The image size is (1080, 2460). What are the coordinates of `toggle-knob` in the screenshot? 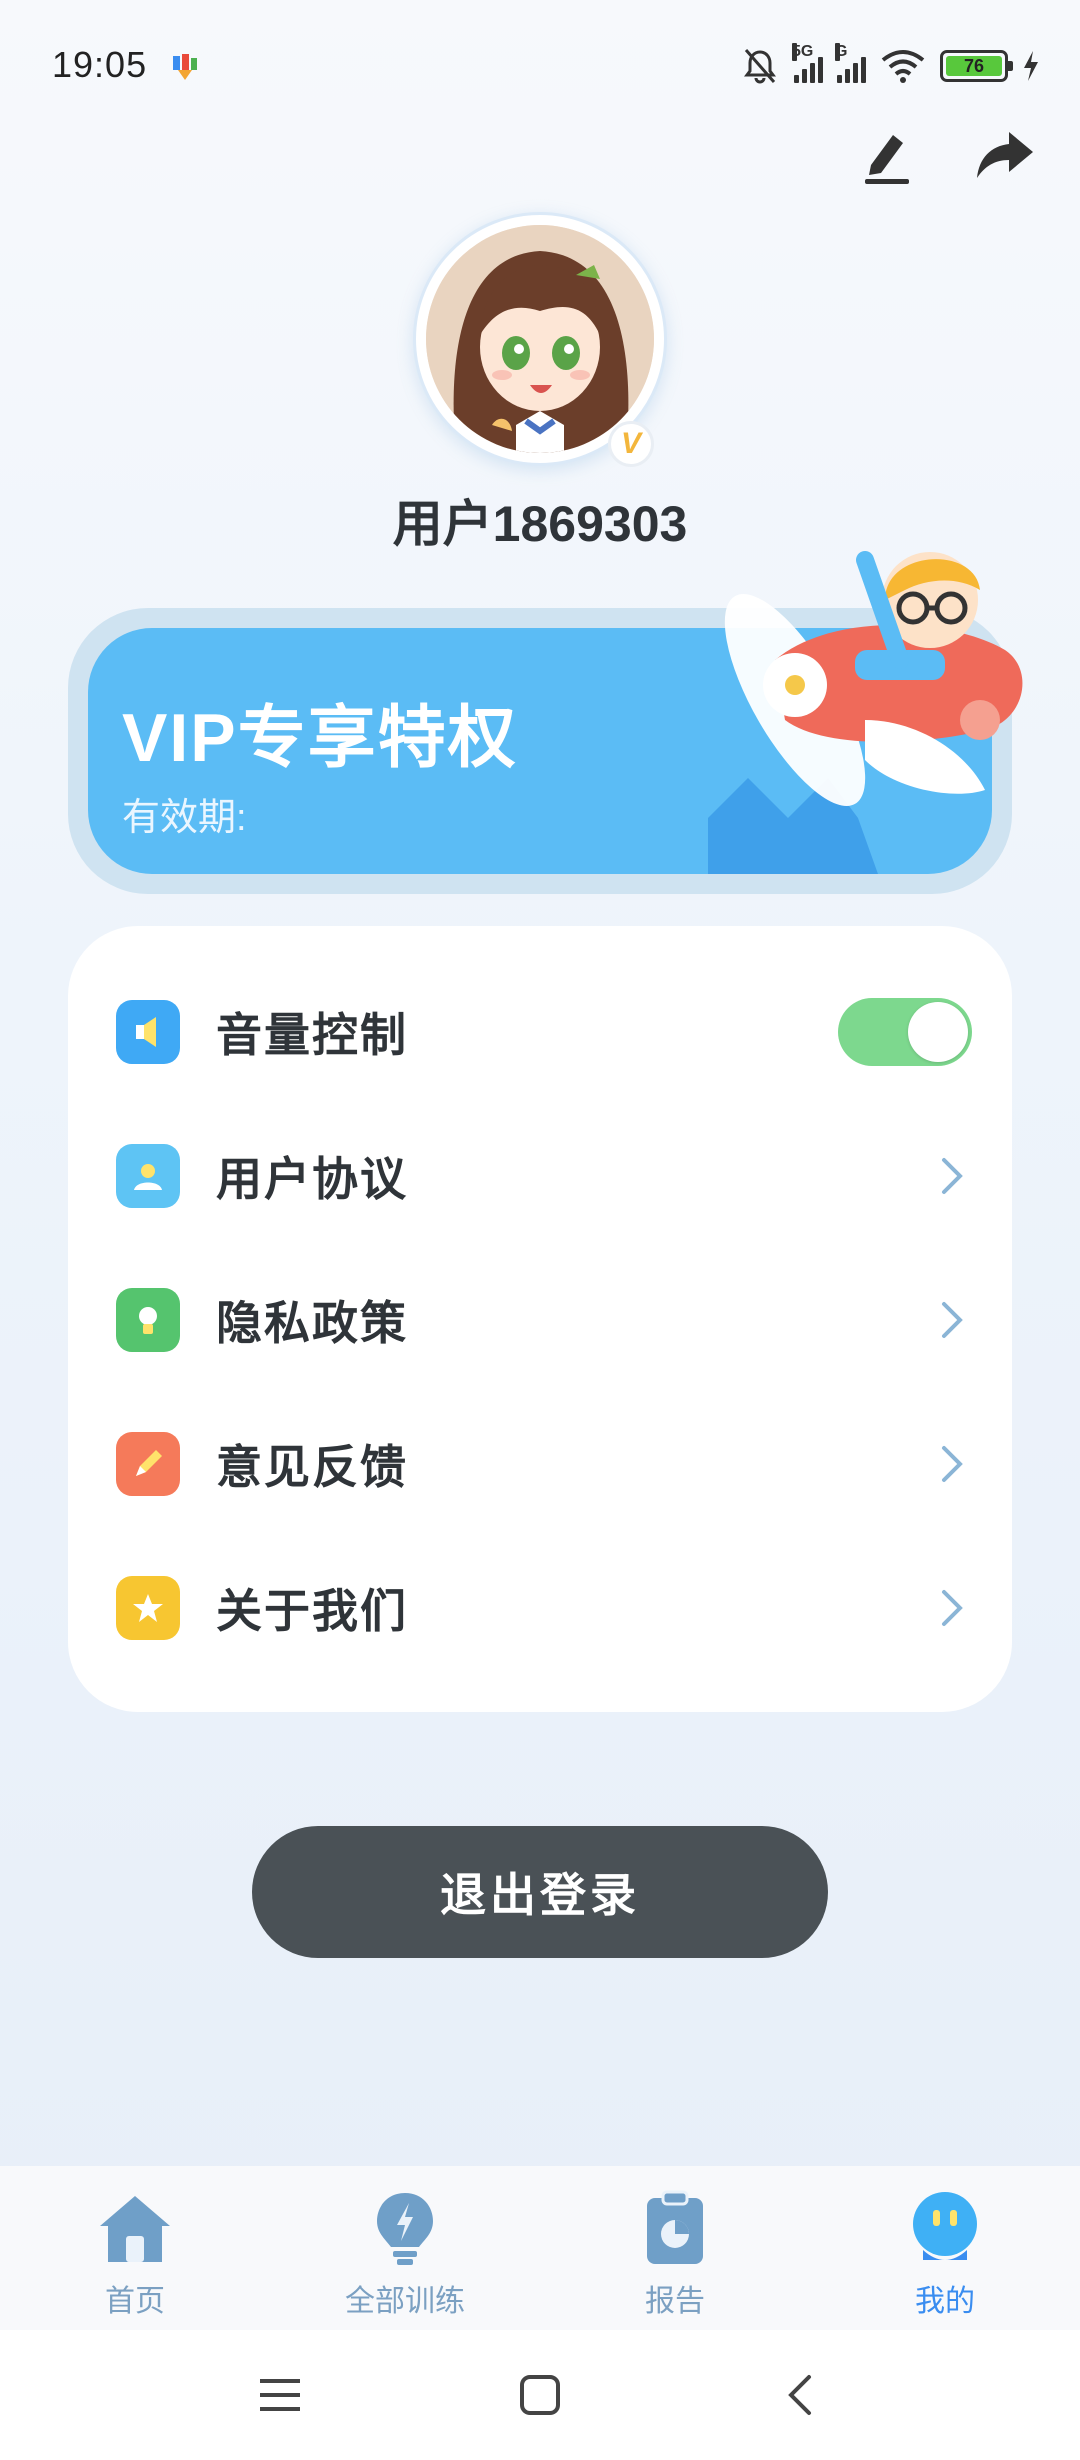 It's located at (938, 1032).